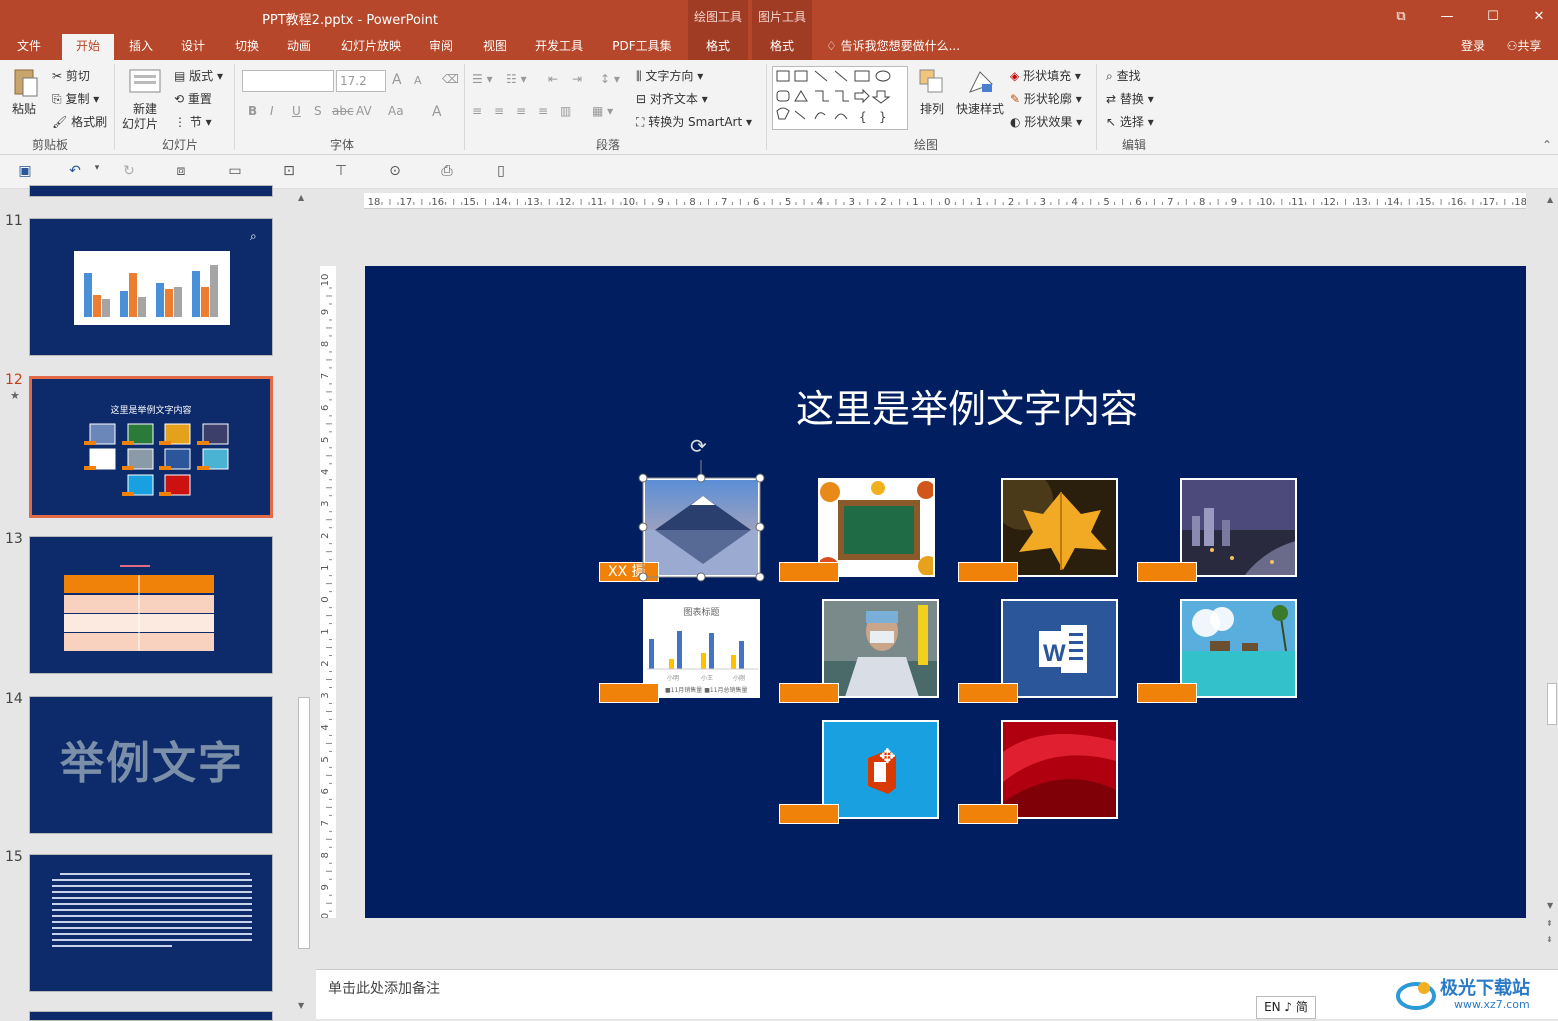 Image resolution: width=1558 pixels, height=1021 pixels. Describe the element at coordinates (71, 75) in the screenshot. I see `cut-button: ✂ 剪切` at that location.